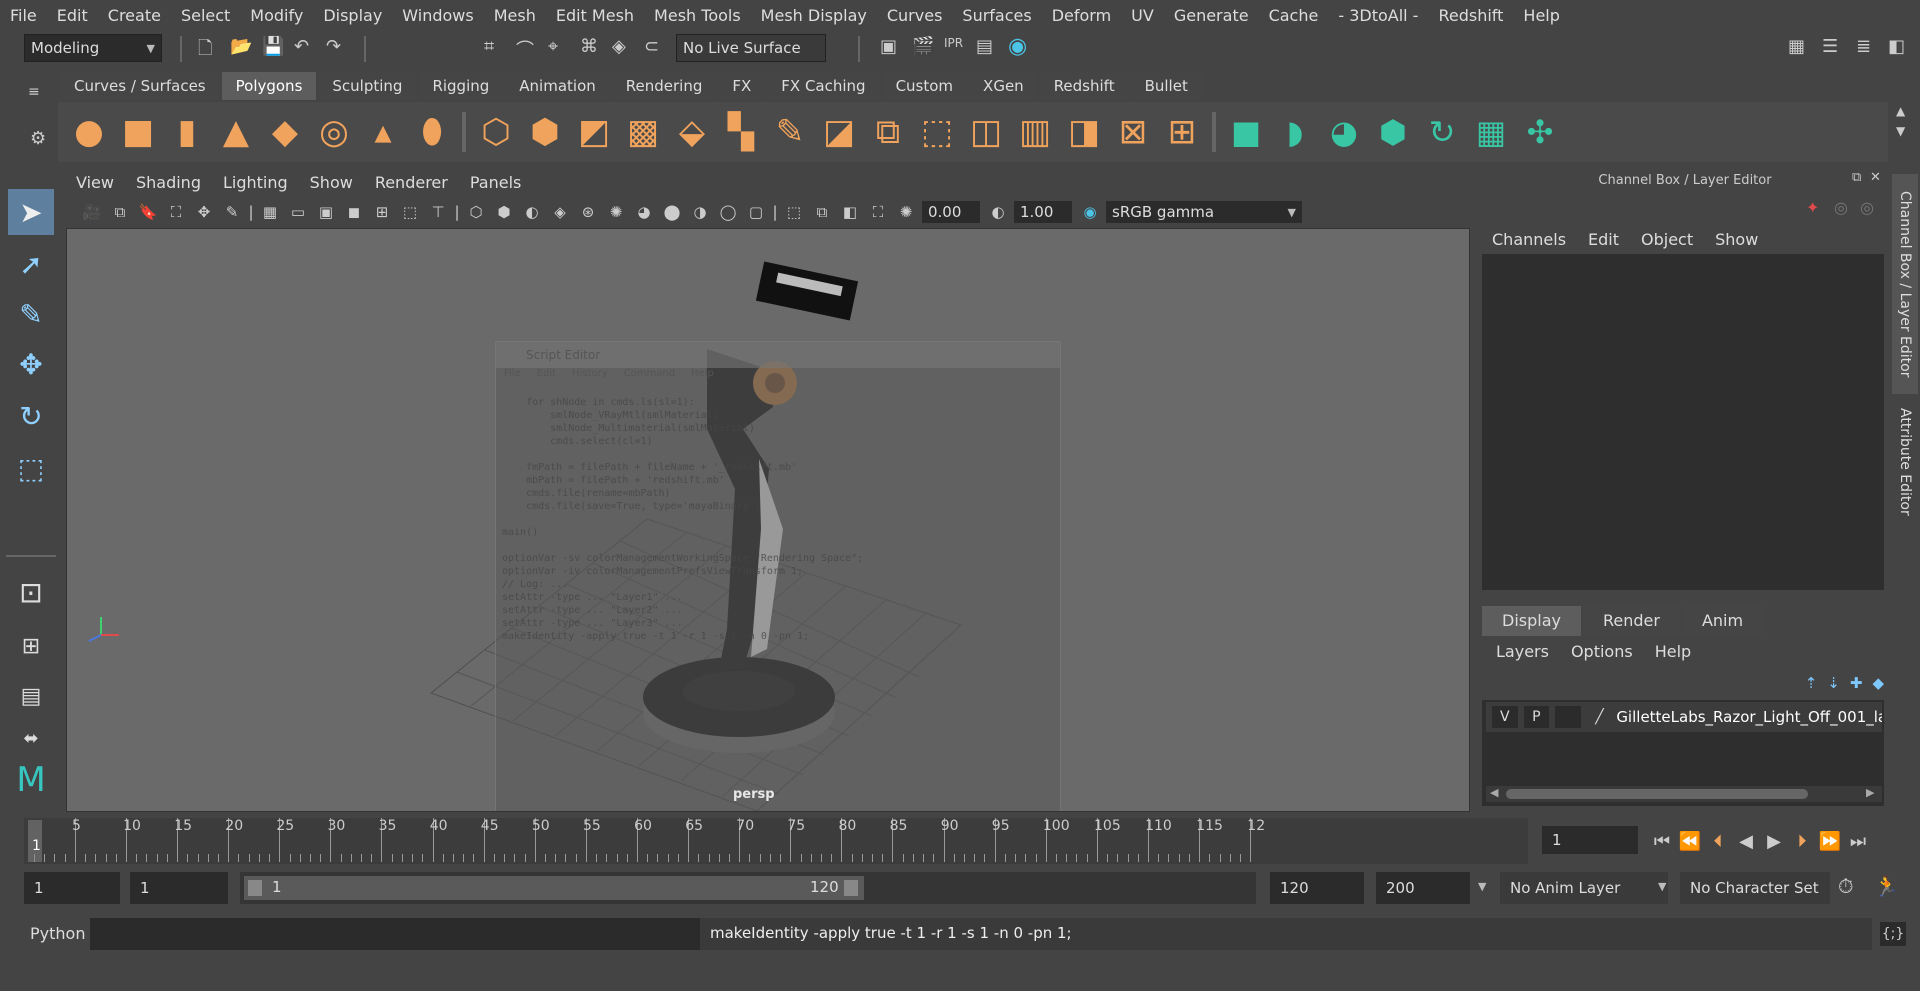 The width and height of the screenshot is (1920, 991). What do you see at coordinates (285, 132) in the screenshot?
I see `poly-plane-icon: ◆` at bounding box center [285, 132].